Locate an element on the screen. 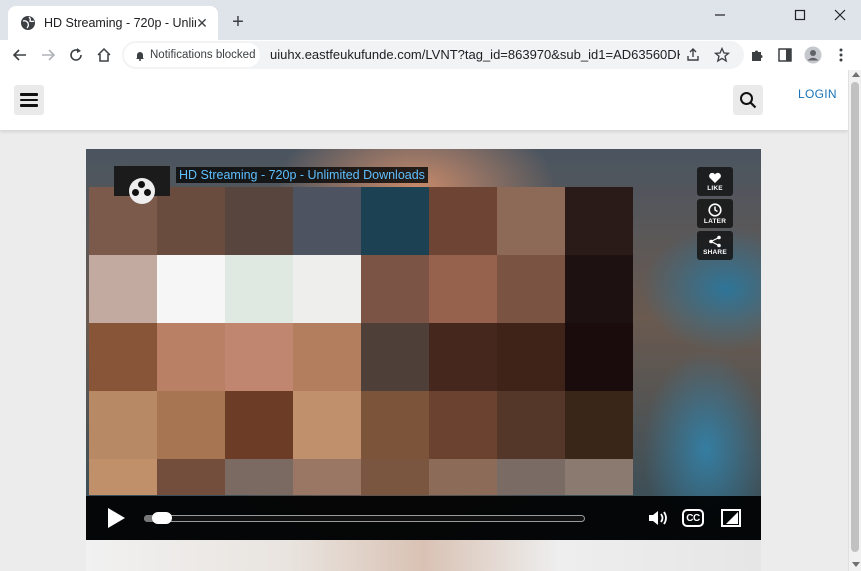 This screenshot has height=571, width=861. progress-track is located at coordinates (364, 518).